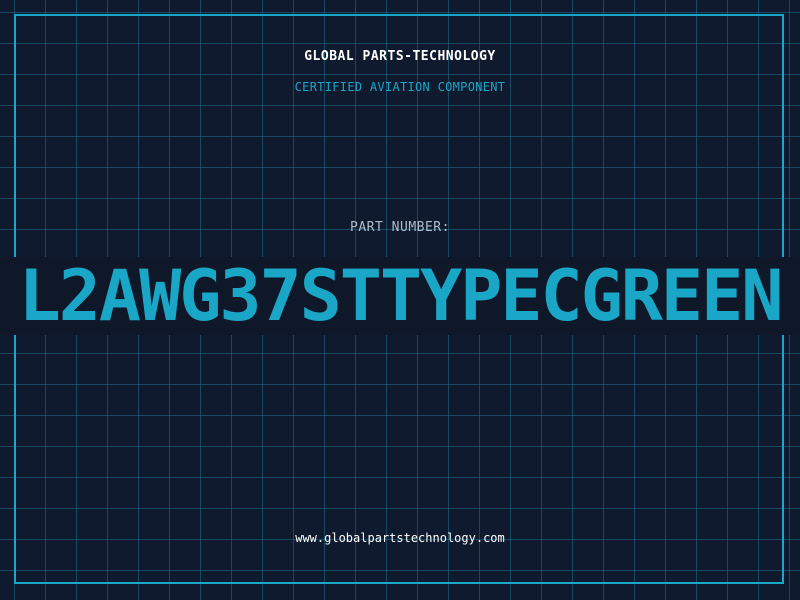 The height and width of the screenshot is (600, 800). I want to click on certification-subtitle: CERTIFIED AVIATION COMPONENT, so click(400, 87).